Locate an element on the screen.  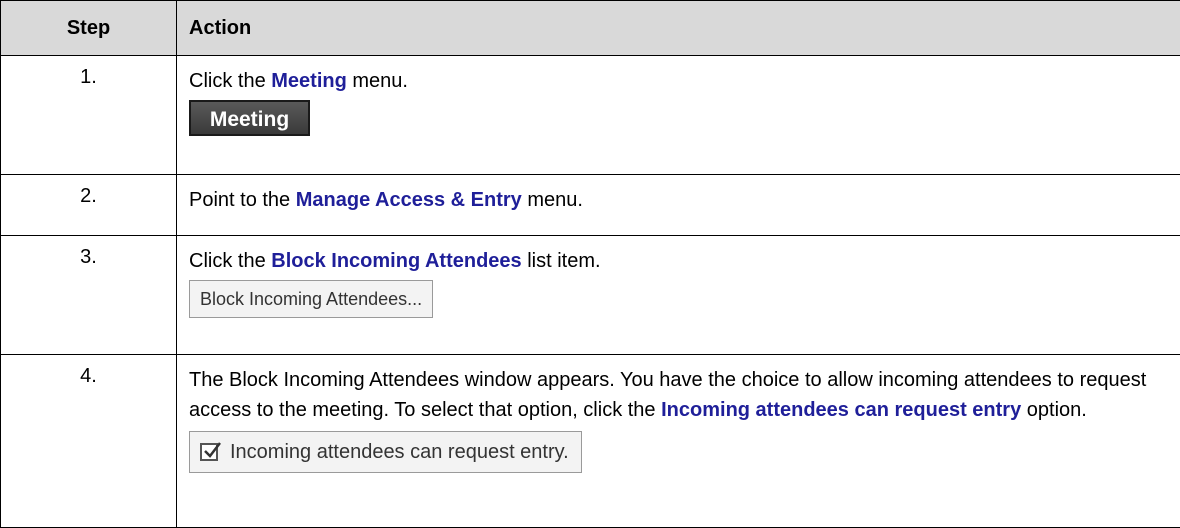
ui-element-name: Manage Access & Entry is located at coordinates (409, 200).